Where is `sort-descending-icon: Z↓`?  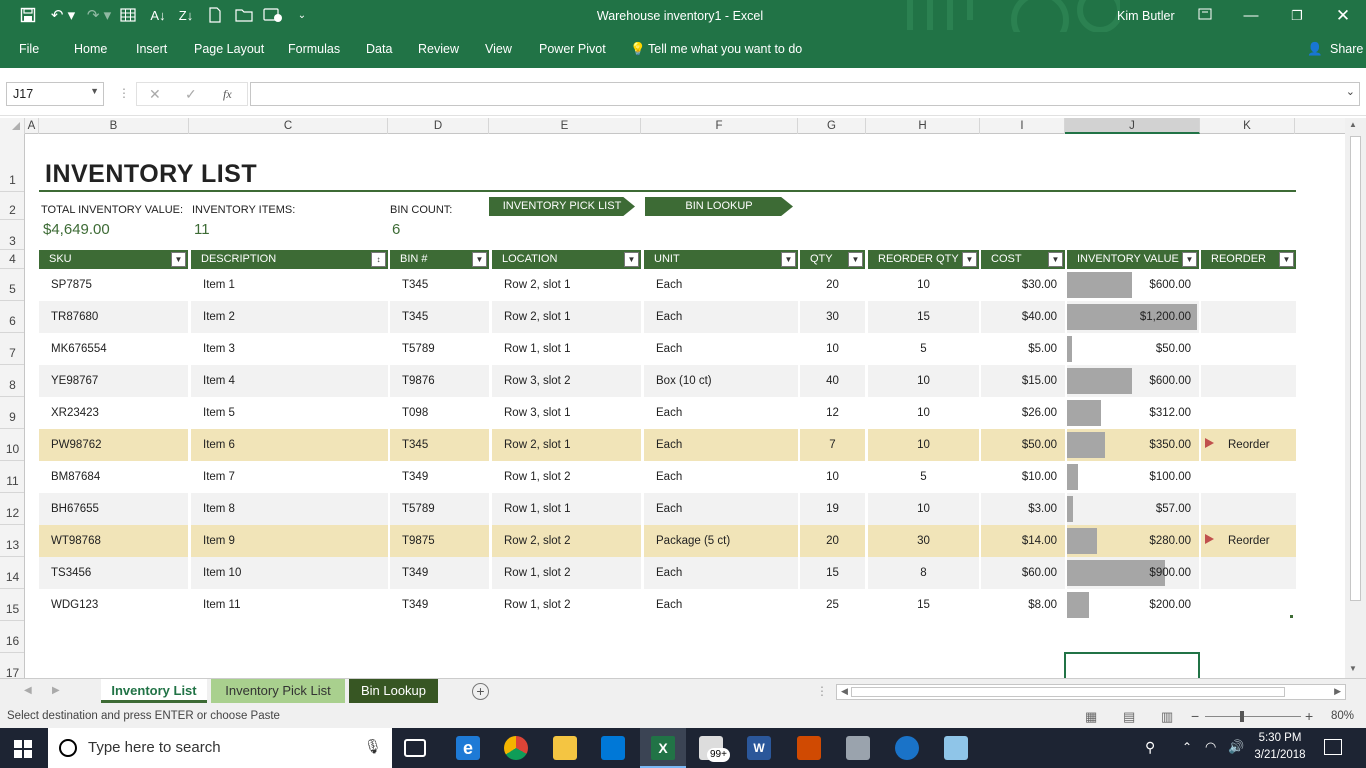
sort-descending-icon: Z↓ is located at coordinates (186, 16).